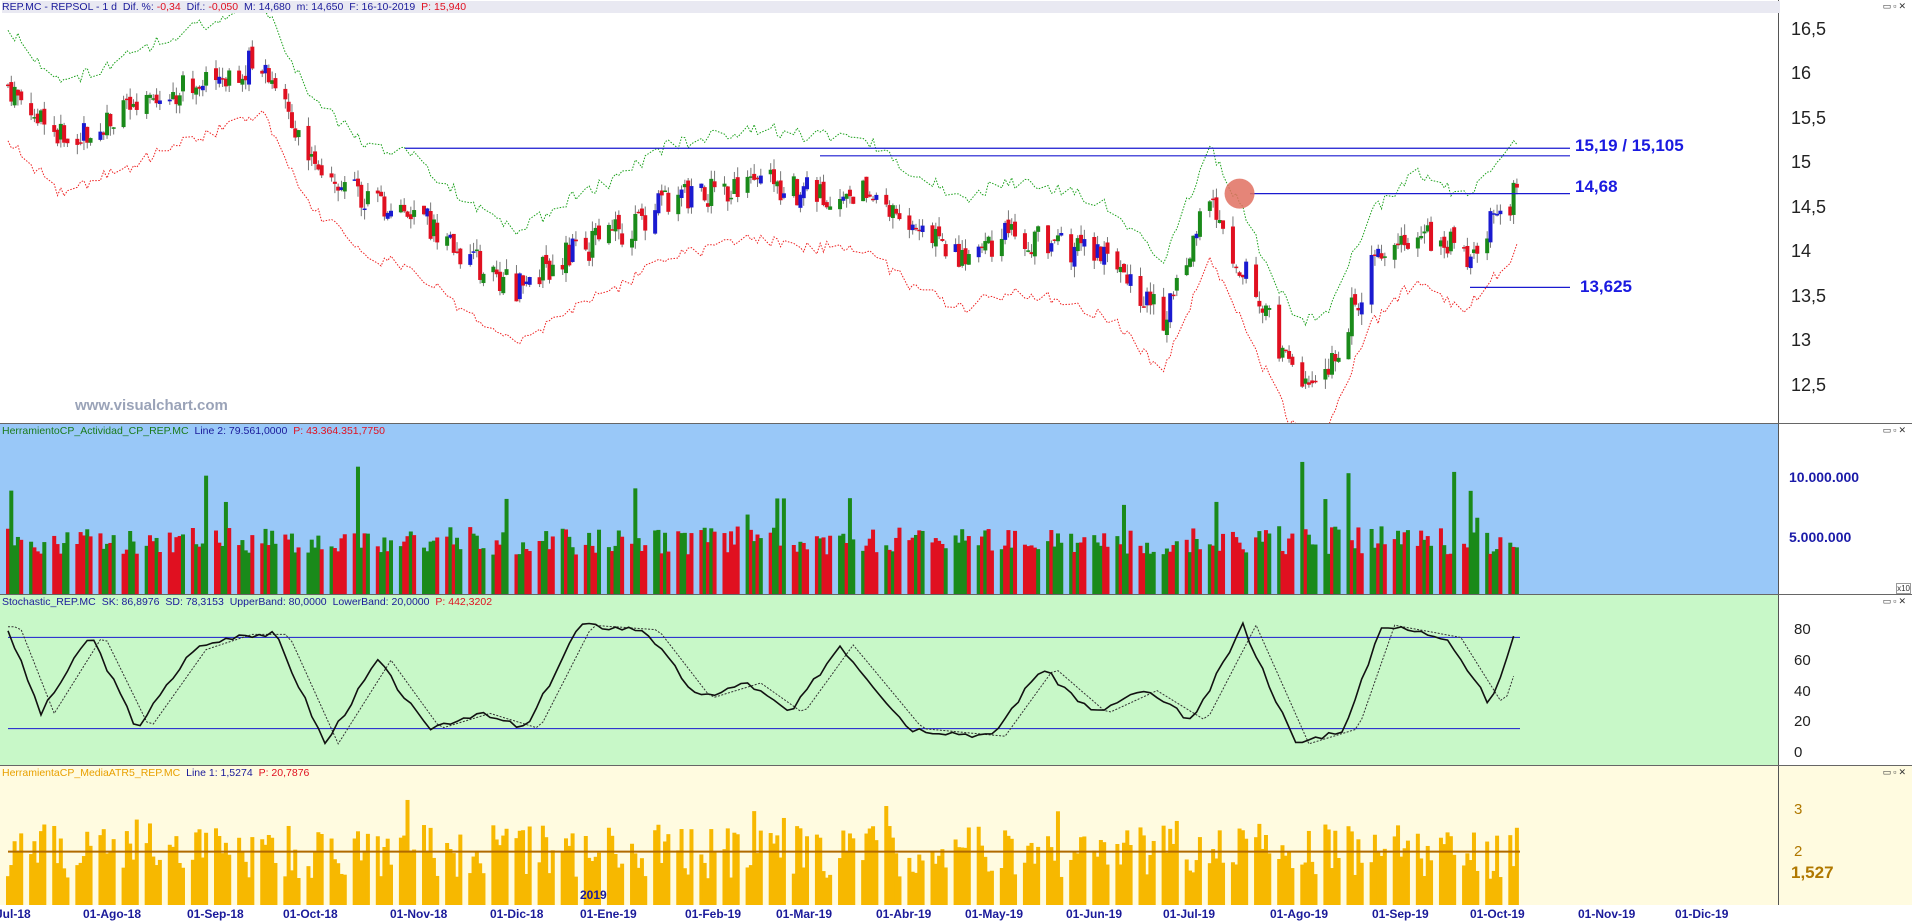 The width and height of the screenshot is (1912, 922). What do you see at coordinates (151, 405) in the screenshot?
I see `watermark: www.visualchart.com` at bounding box center [151, 405].